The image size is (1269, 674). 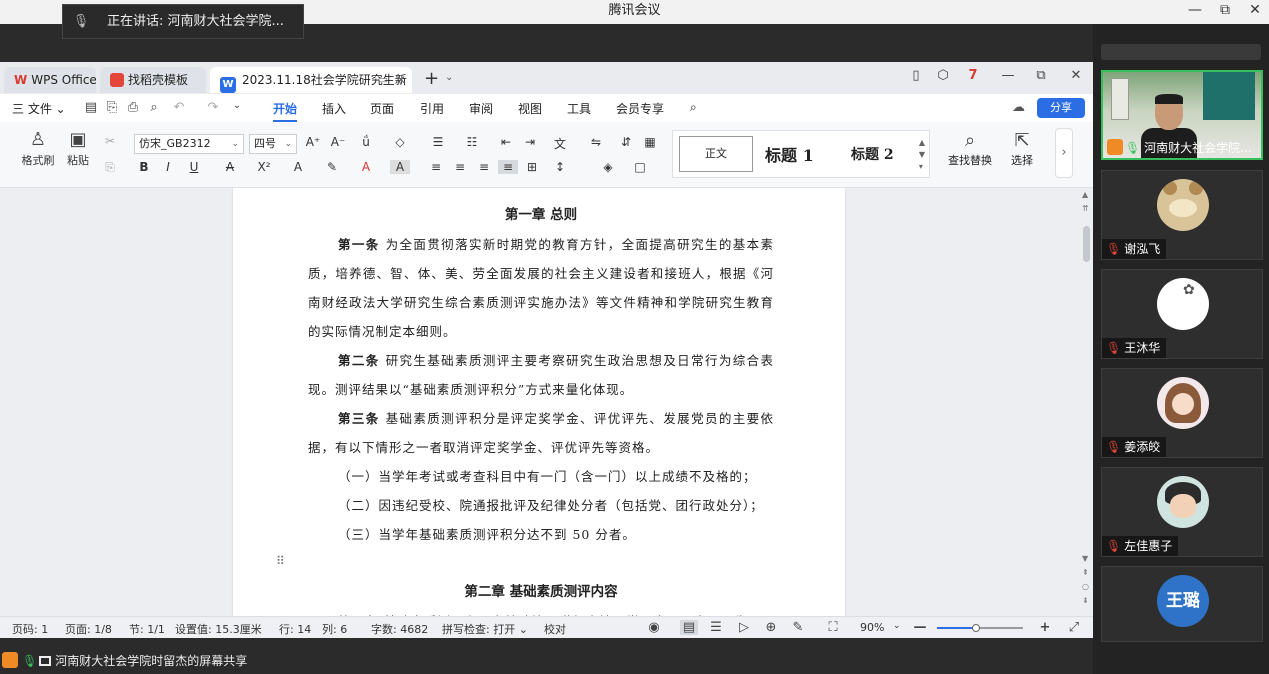 I want to click on text-direction-icon: ⇋, so click(x=596, y=142).